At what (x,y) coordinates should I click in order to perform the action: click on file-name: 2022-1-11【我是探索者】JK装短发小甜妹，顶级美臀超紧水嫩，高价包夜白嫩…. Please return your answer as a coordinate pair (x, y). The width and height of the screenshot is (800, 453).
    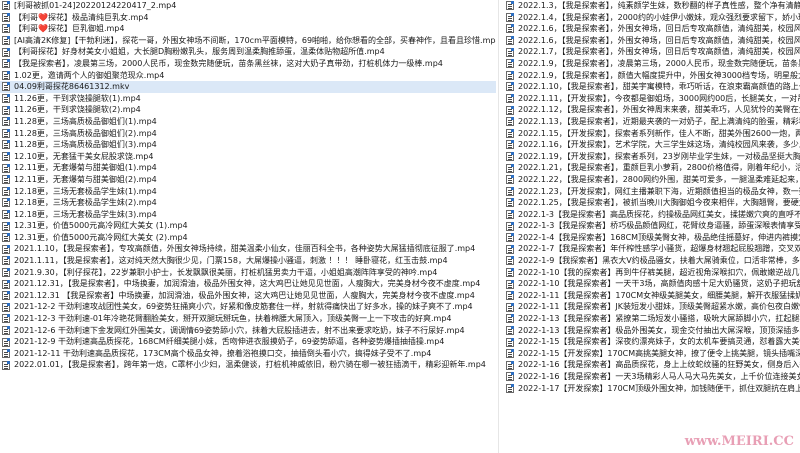
    Looking at the image, I should click on (659, 307).